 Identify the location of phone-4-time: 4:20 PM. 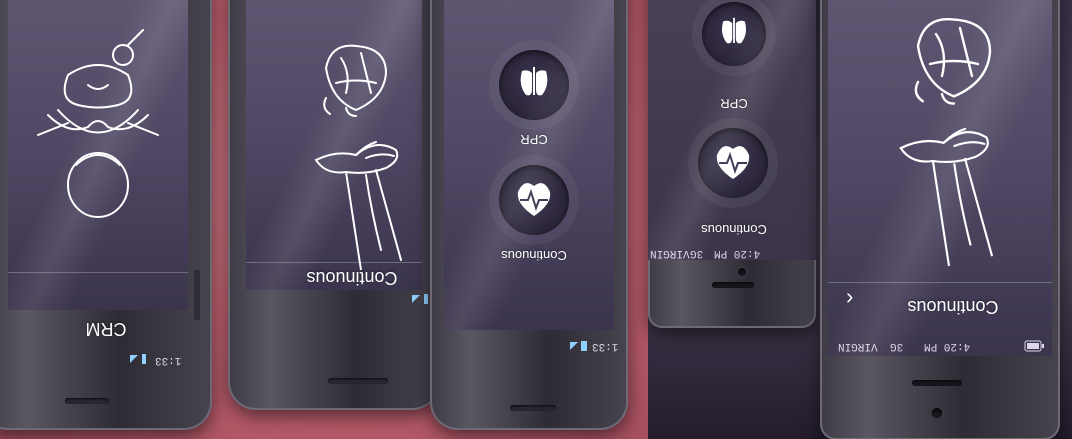
(737, 253).